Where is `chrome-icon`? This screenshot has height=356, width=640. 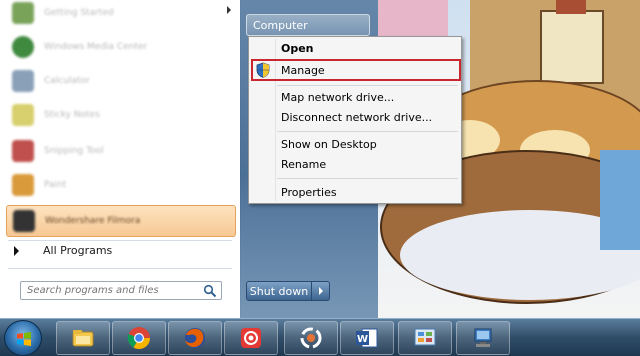 chrome-icon is located at coordinates (138, 338).